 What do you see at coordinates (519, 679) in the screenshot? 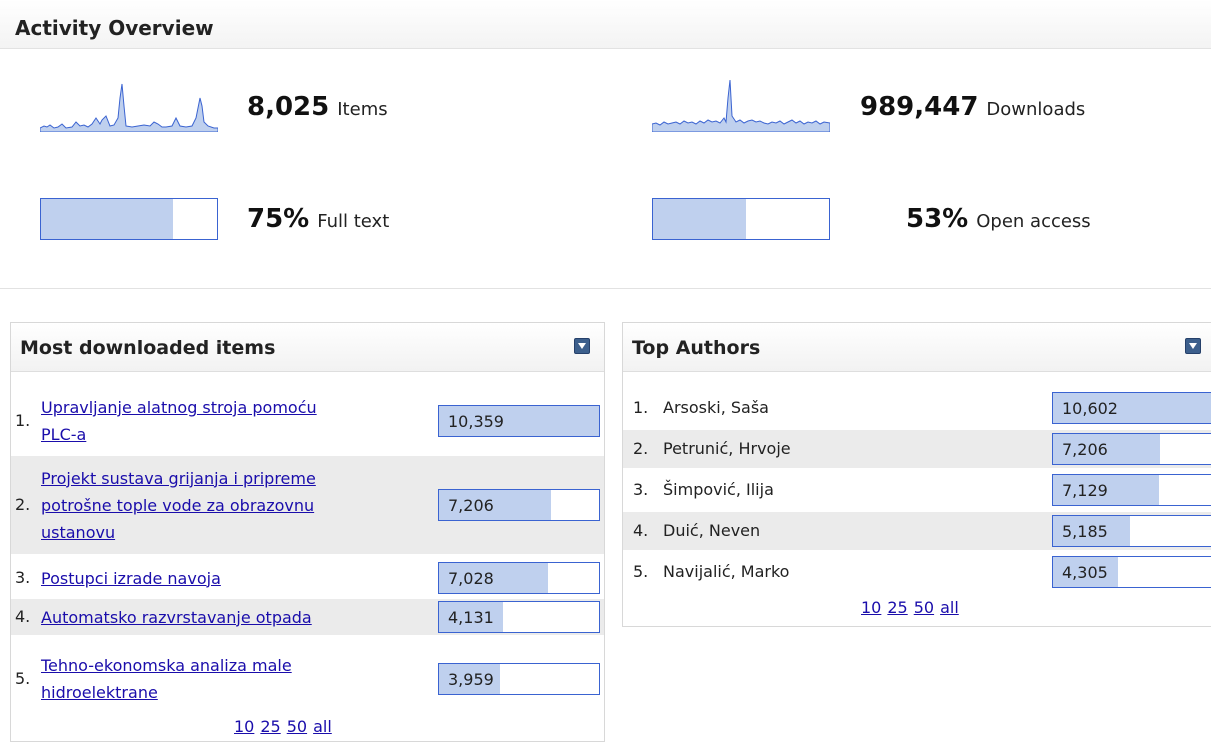
I see `download-count-bar: 3,959` at bounding box center [519, 679].